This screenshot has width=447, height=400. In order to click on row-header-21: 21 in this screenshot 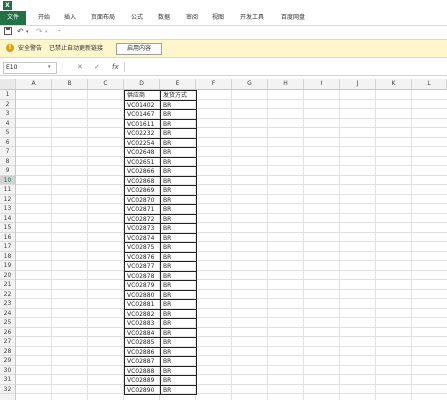, I will do `click(7, 285)`.